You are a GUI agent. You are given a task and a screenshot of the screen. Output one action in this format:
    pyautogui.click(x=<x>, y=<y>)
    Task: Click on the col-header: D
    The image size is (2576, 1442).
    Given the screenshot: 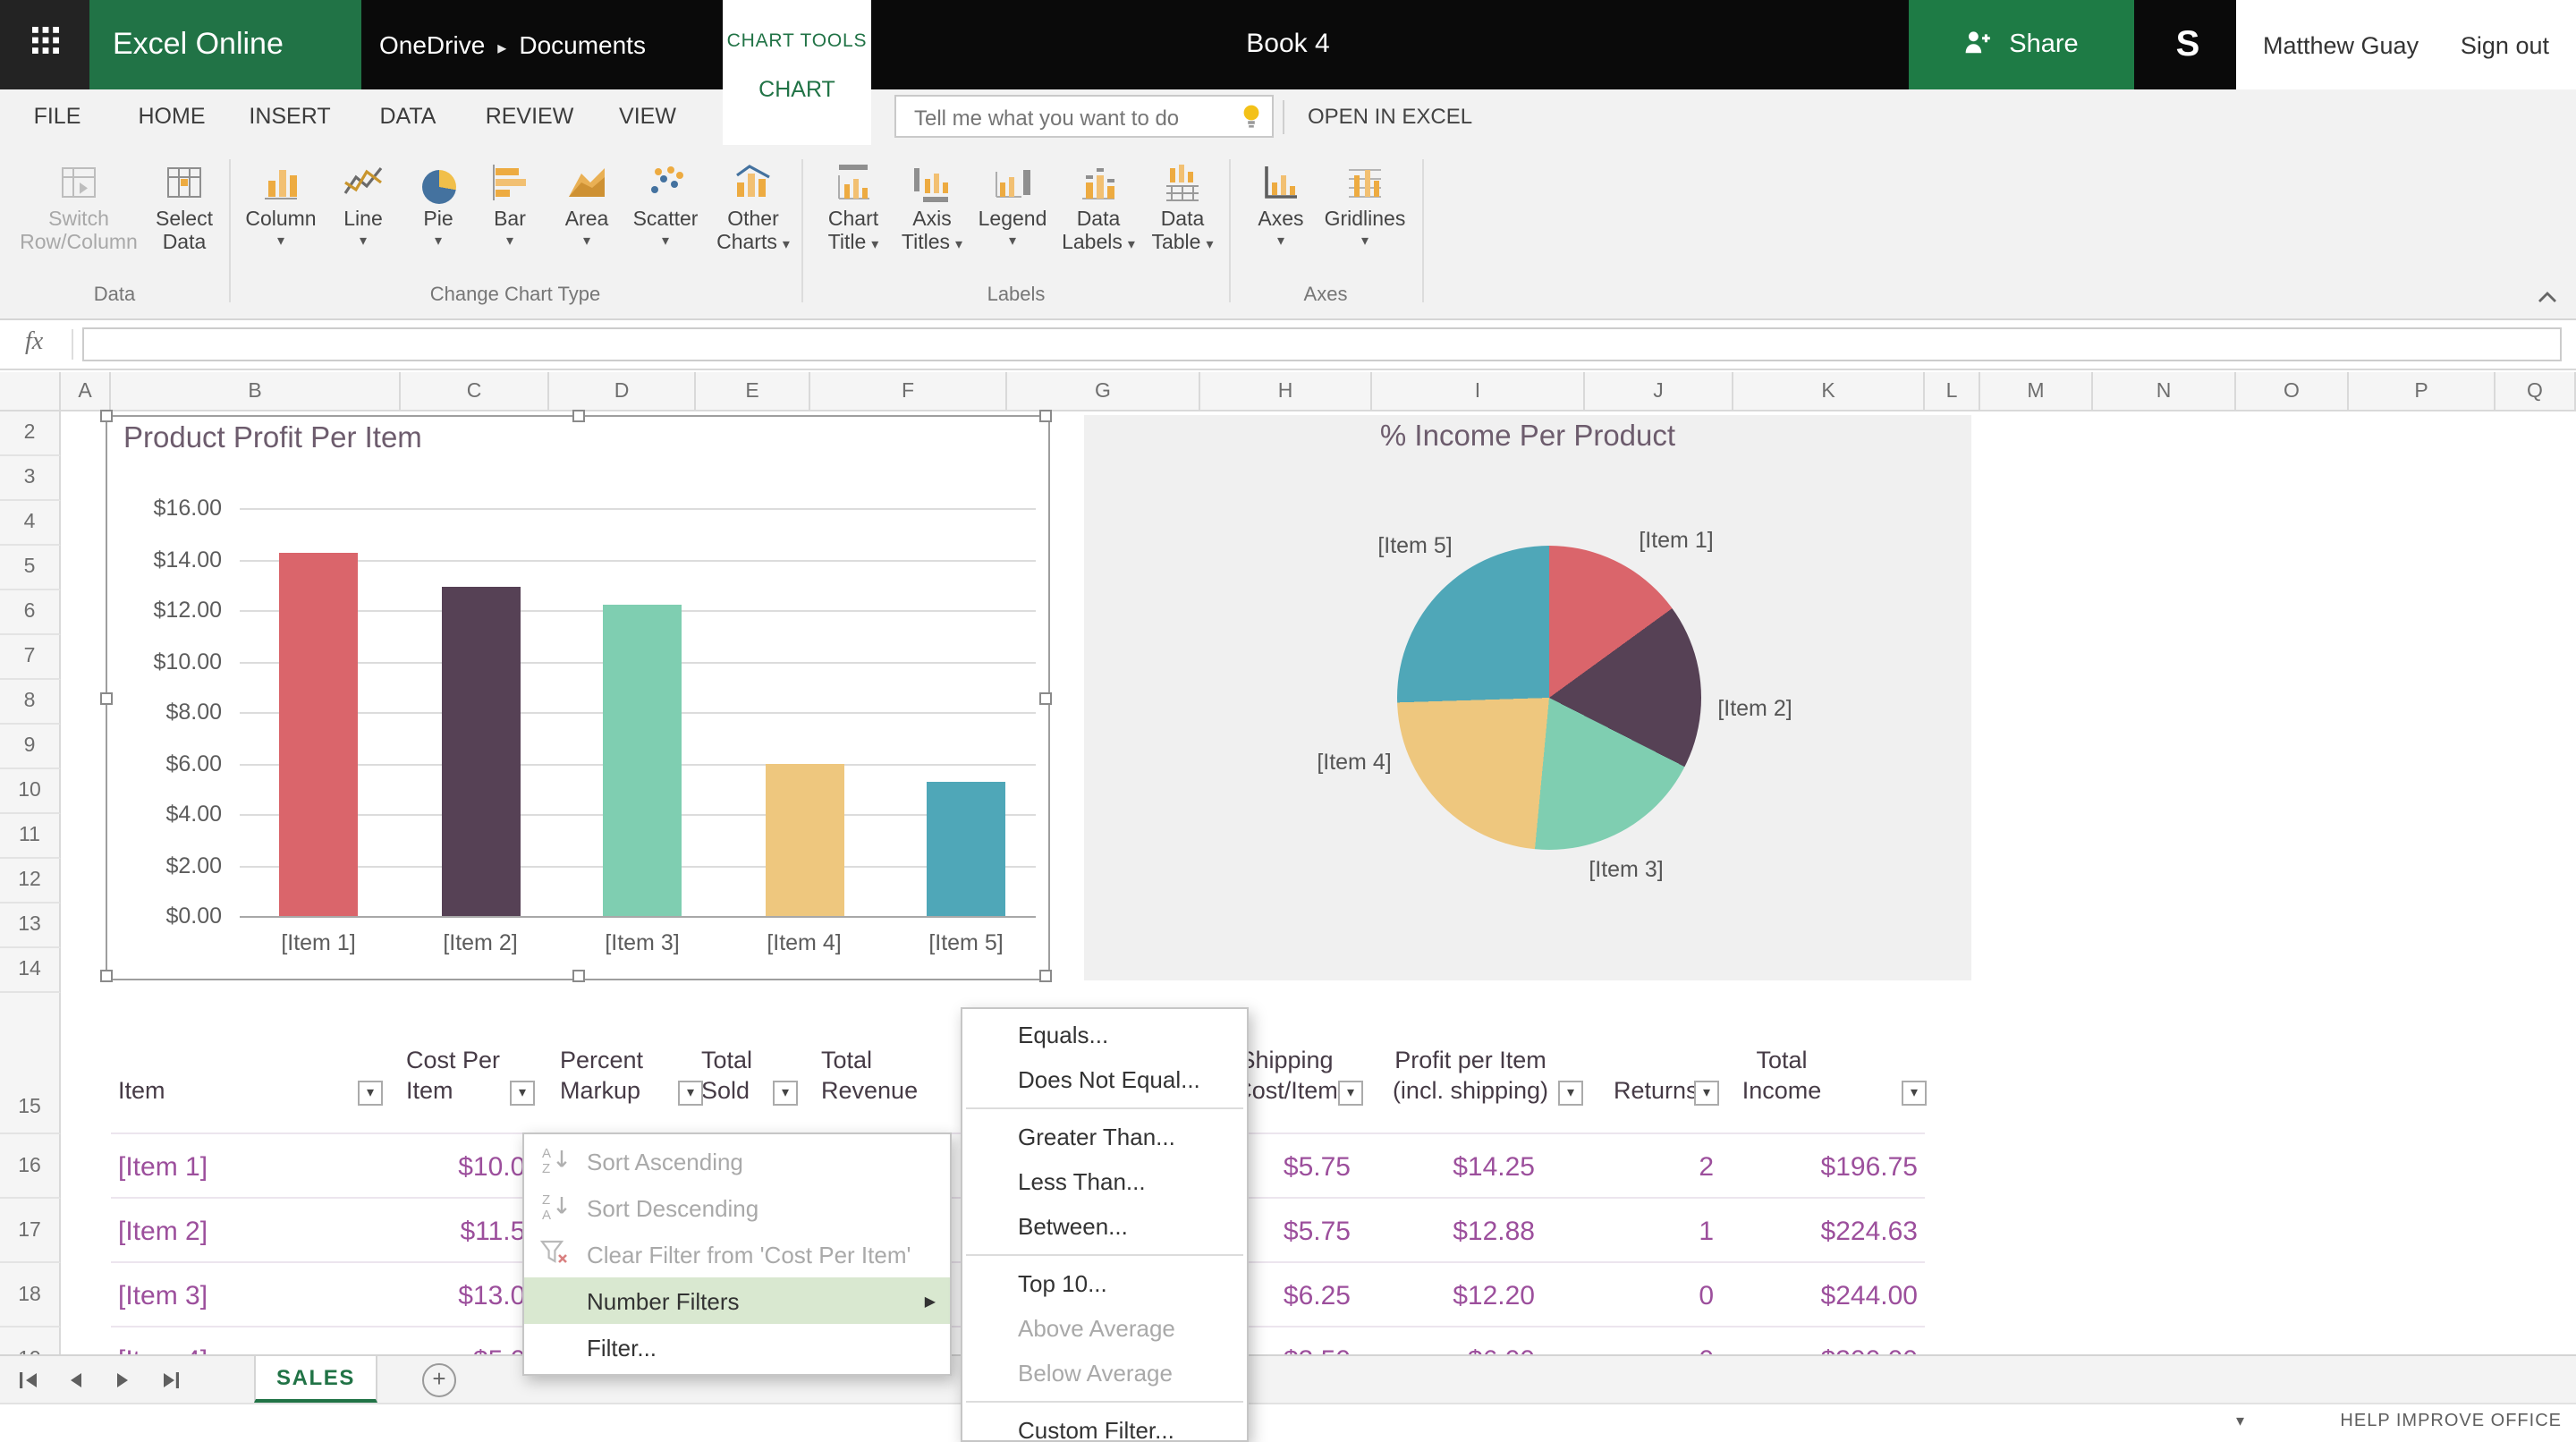 What is the action you would take?
    pyautogui.click(x=622, y=391)
    